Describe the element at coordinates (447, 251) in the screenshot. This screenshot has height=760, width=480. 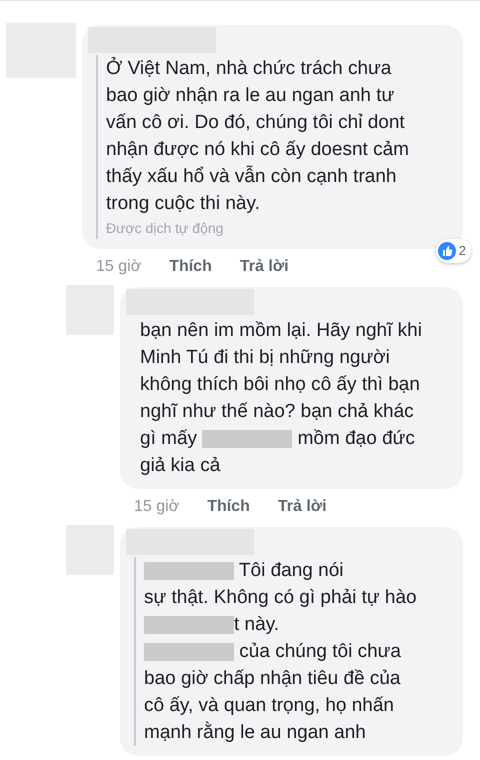
I see `thumbs-up-icon` at that location.